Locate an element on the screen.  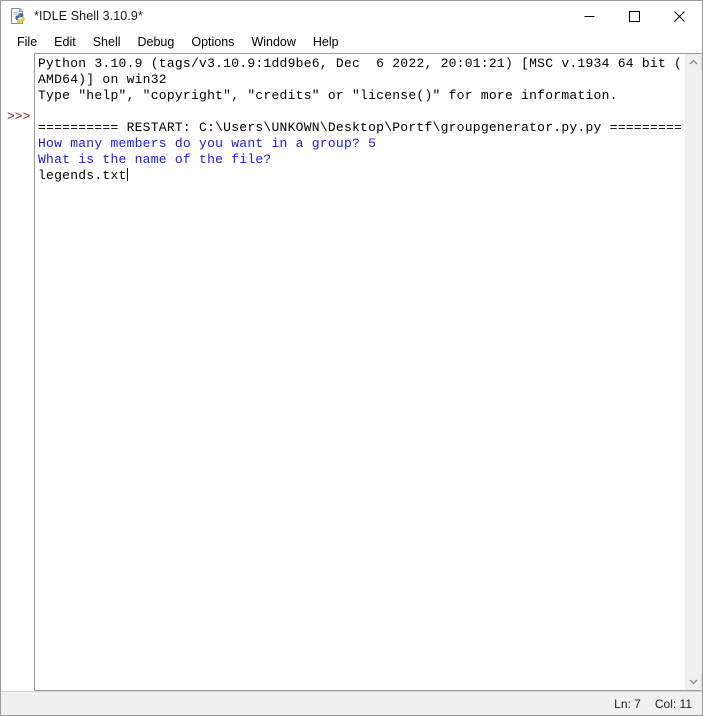
prompt-gutter: >>> is located at coordinates (17, 372).